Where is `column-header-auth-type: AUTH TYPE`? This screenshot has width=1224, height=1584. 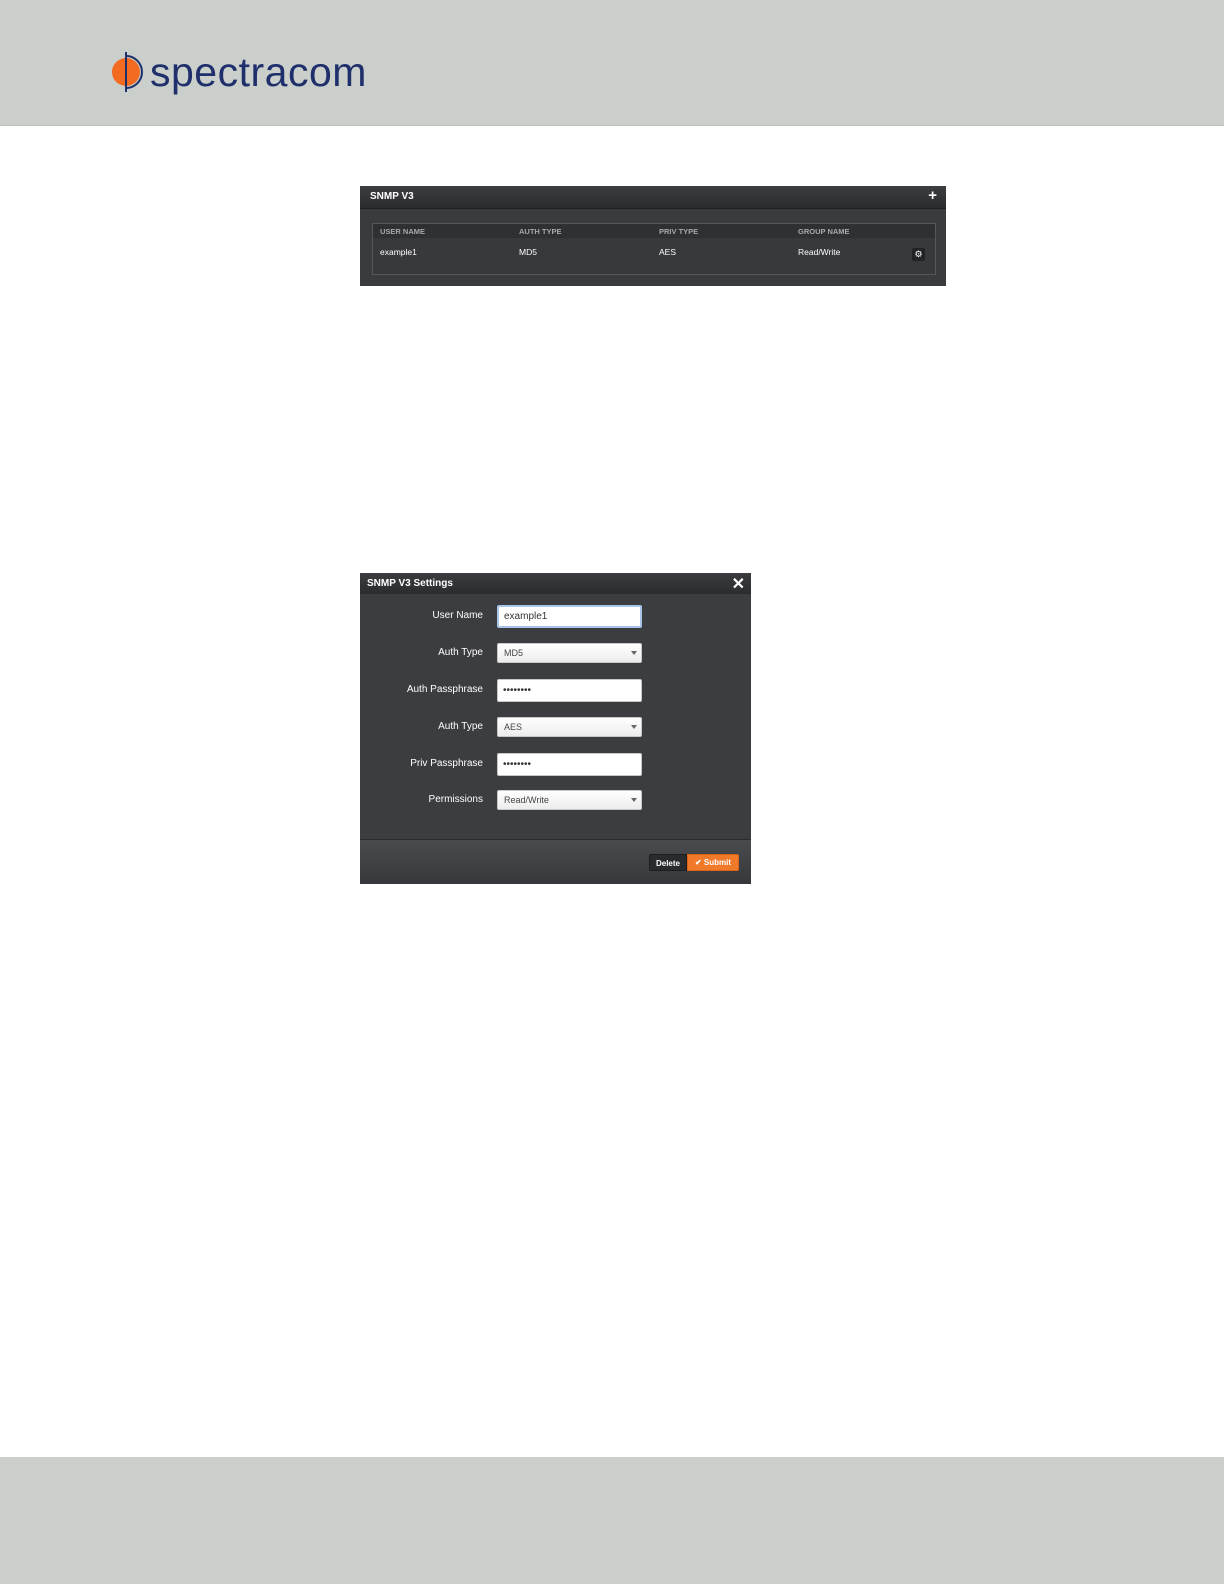 column-header-auth-type: AUTH TYPE is located at coordinates (540, 231).